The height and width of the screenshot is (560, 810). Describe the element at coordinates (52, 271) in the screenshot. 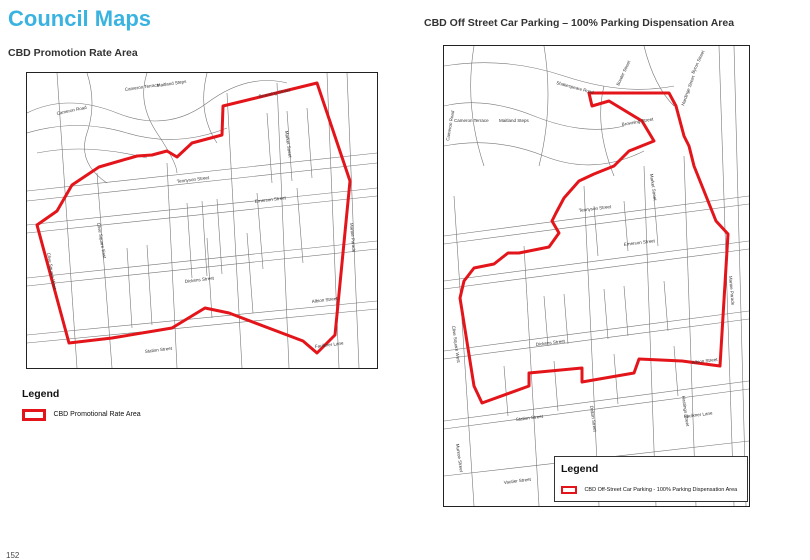

I see `left-label-clive-square-west: Clive Square West` at that location.